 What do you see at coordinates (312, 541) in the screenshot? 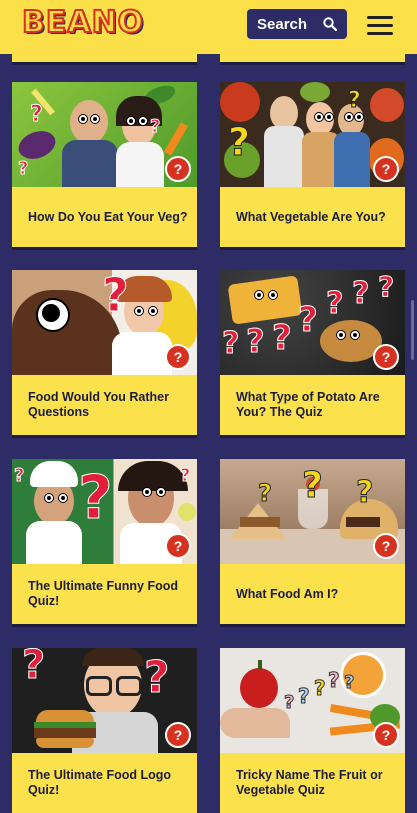
I see `quiz-card: ? ? ? What Food Am I? ?` at bounding box center [312, 541].